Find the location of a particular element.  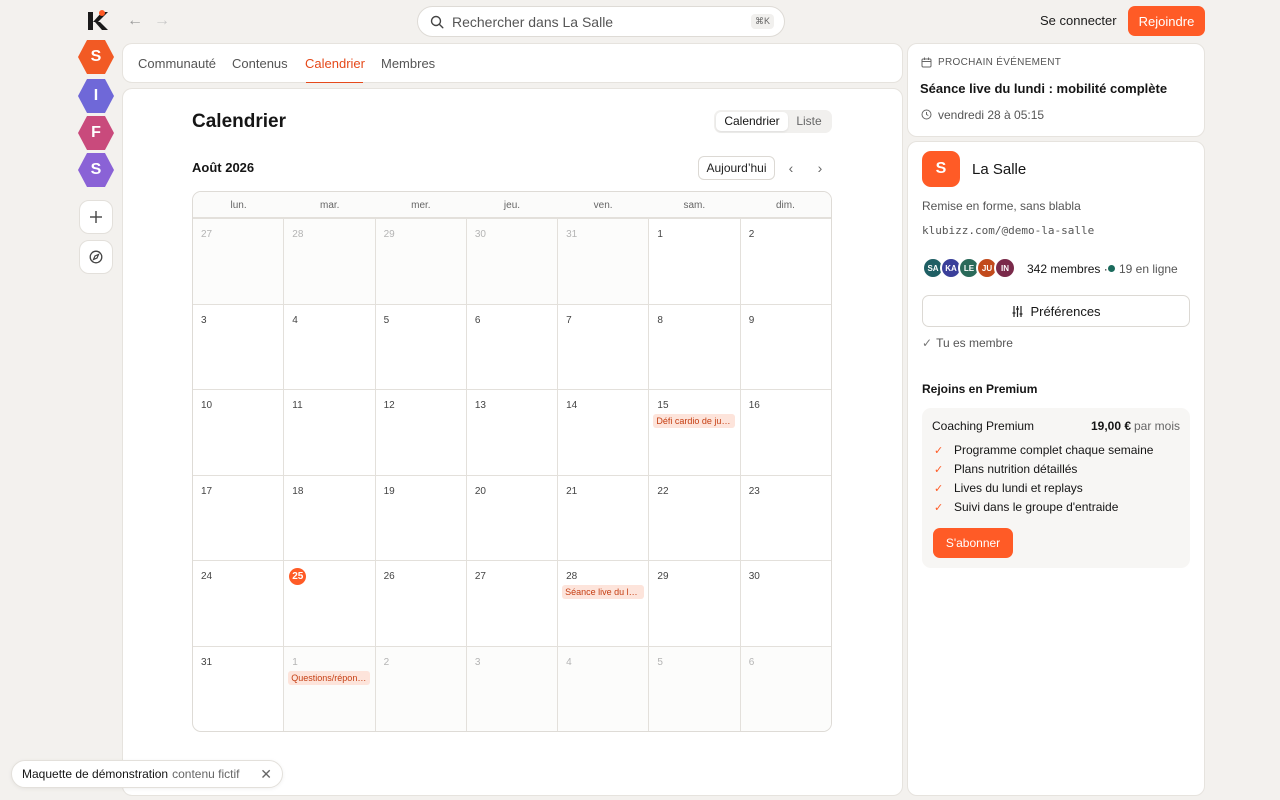

calendar-day-cell: 28 Séance live du lundi is located at coordinates (602, 603).